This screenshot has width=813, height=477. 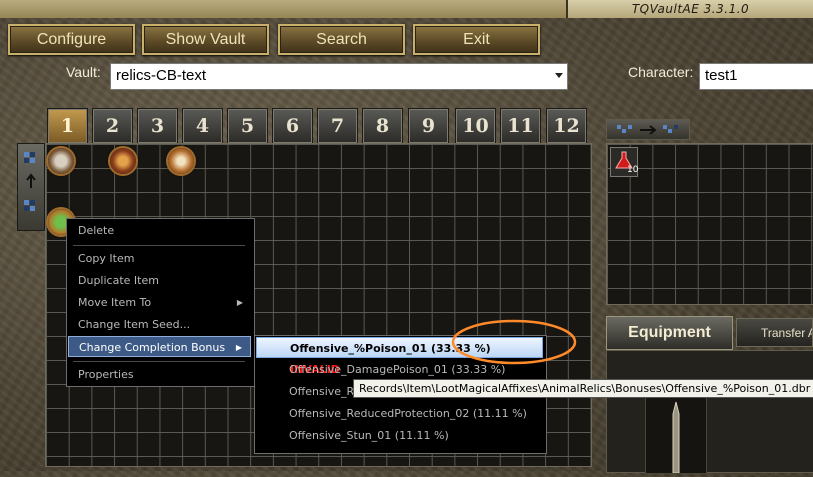 I want to click on menu-item-completion-label: Change Completion Bonus, so click(x=152, y=347).